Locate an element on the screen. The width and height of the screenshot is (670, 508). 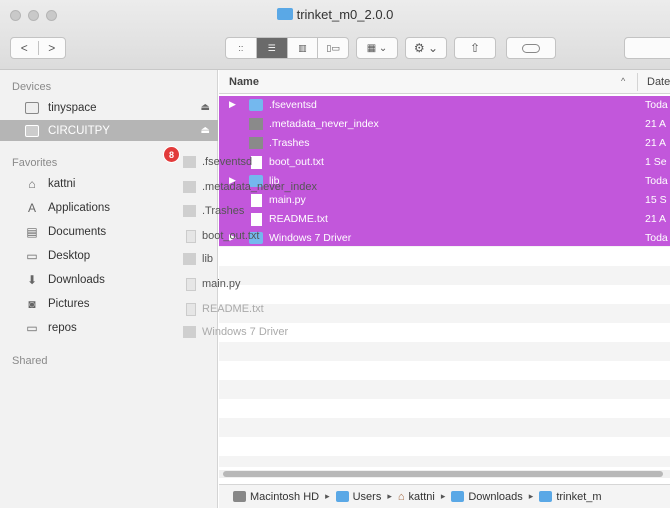
share-button: ⇧ is located at coordinates (475, 48).